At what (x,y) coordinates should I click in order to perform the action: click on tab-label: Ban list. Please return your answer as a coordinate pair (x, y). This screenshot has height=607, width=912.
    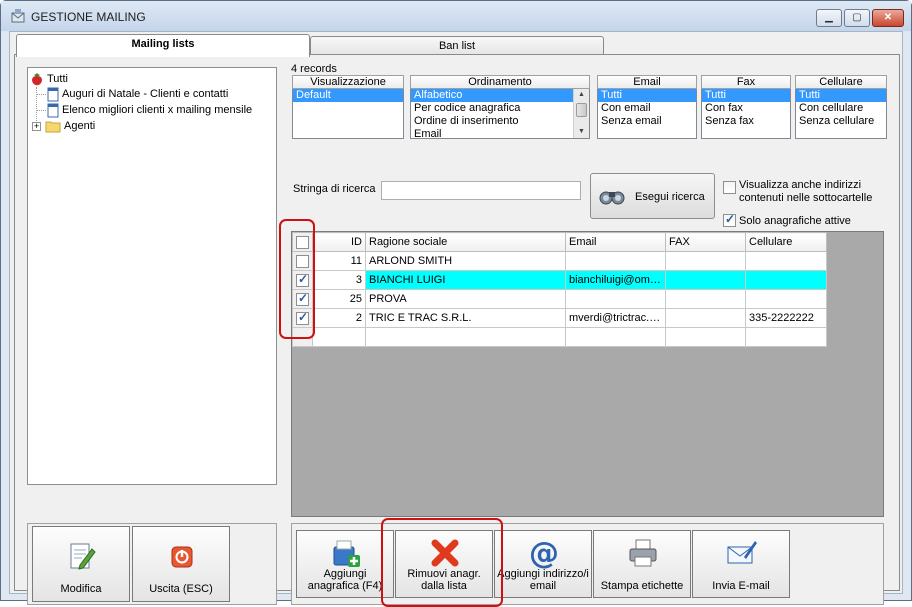
    Looking at the image, I should click on (457, 46).